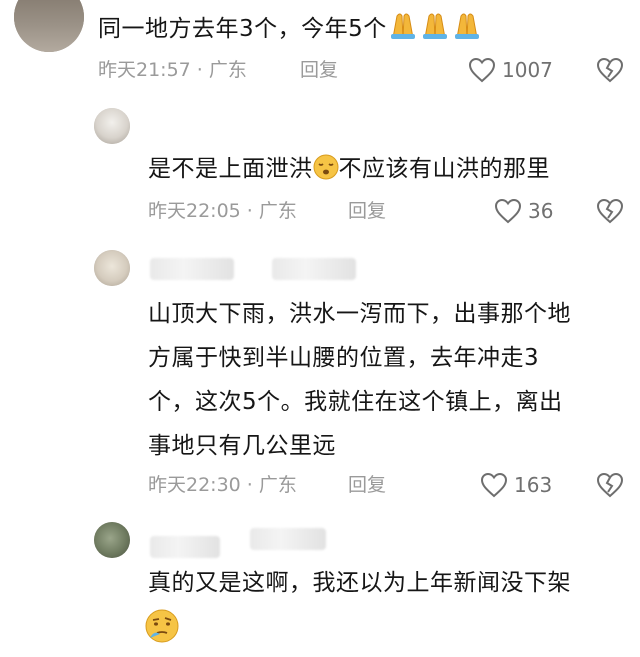  What do you see at coordinates (527, 70) in the screenshot?
I see `like-count: 1007` at bounding box center [527, 70].